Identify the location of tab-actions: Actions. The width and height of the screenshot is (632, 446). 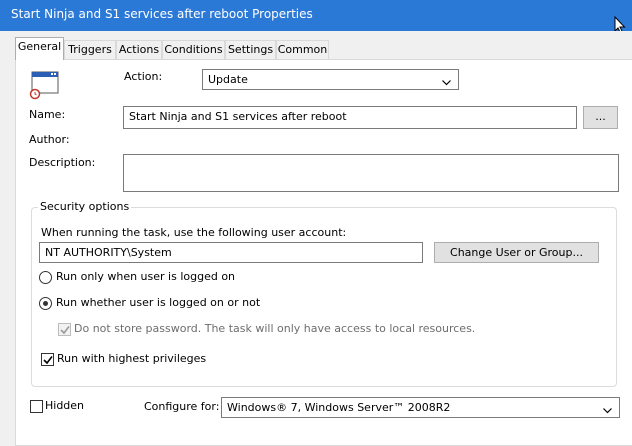
(139, 49).